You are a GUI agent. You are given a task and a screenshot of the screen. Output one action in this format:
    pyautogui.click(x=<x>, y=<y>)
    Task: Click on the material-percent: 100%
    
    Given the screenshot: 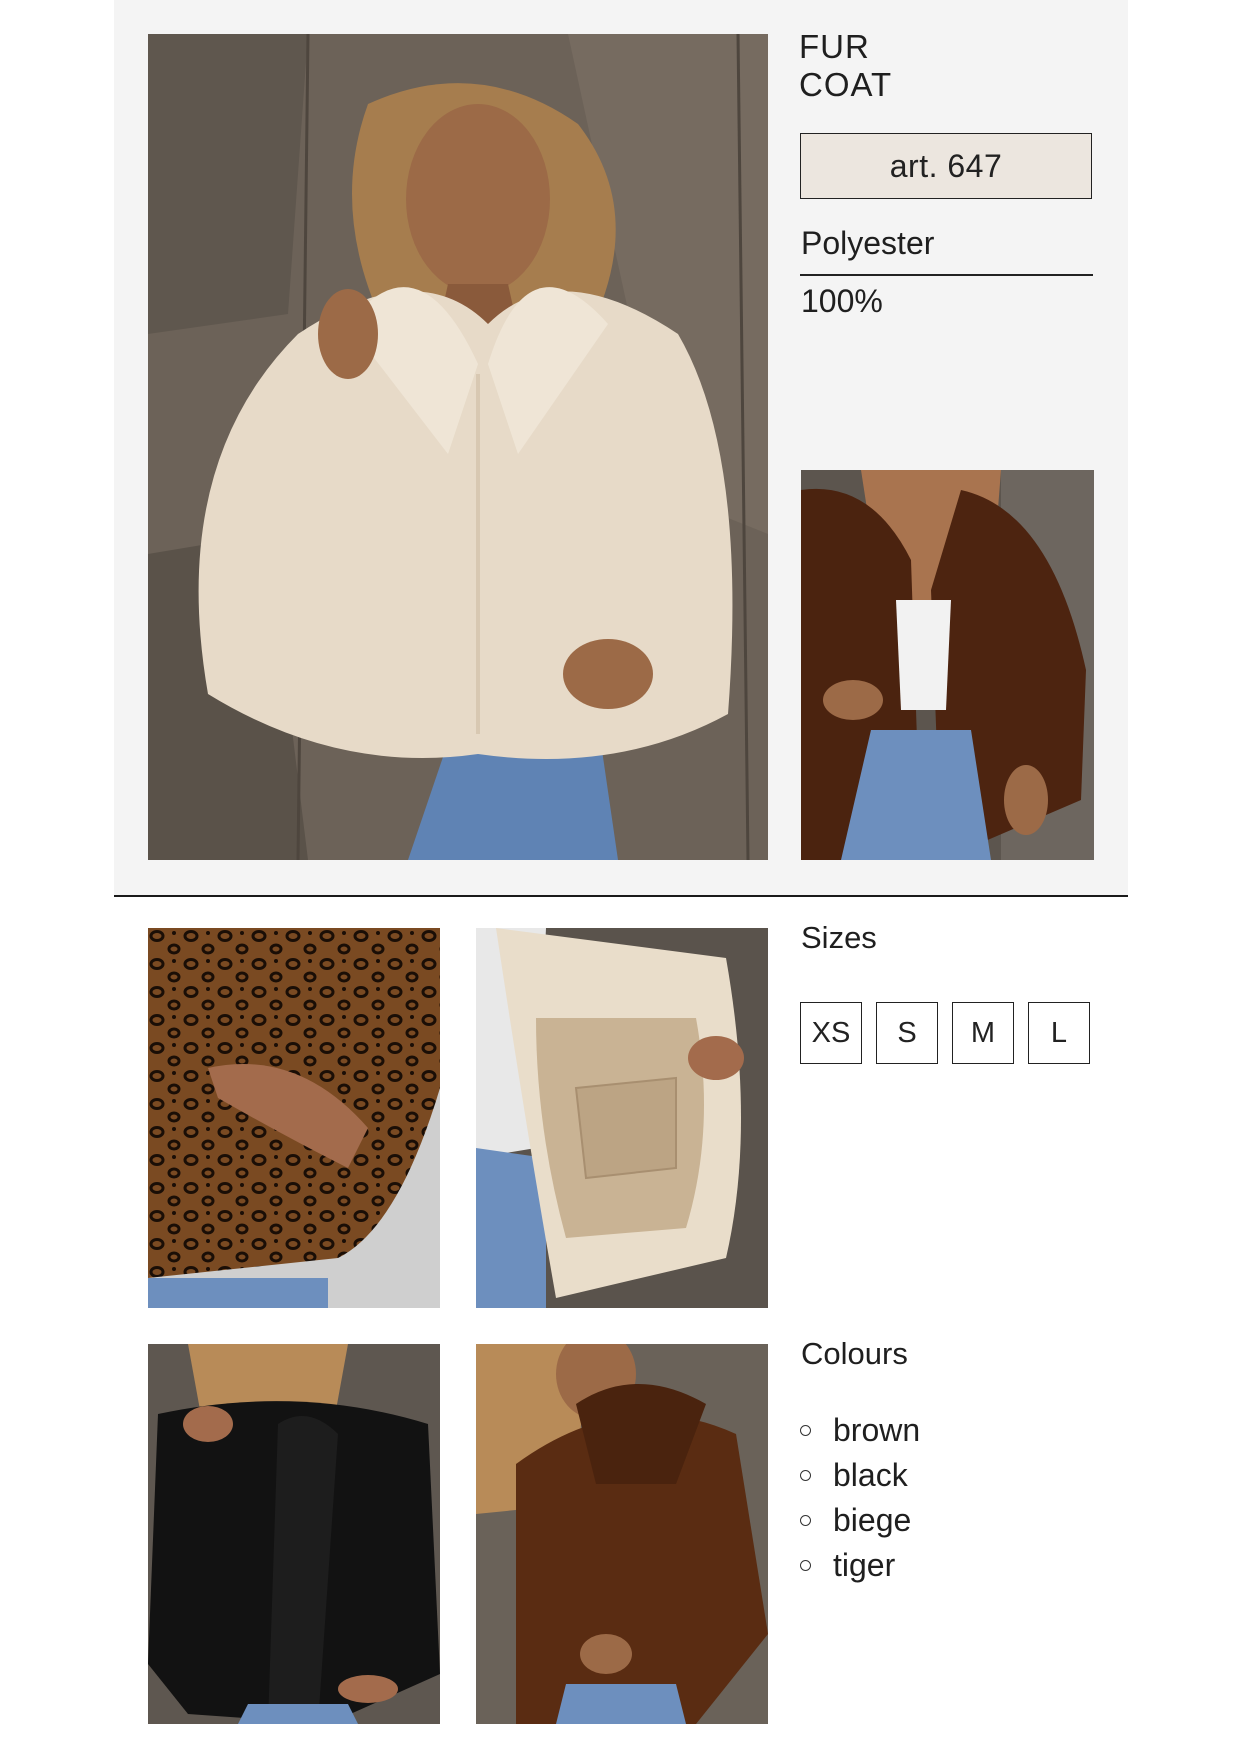 What is the action you would take?
    pyautogui.click(x=842, y=301)
    